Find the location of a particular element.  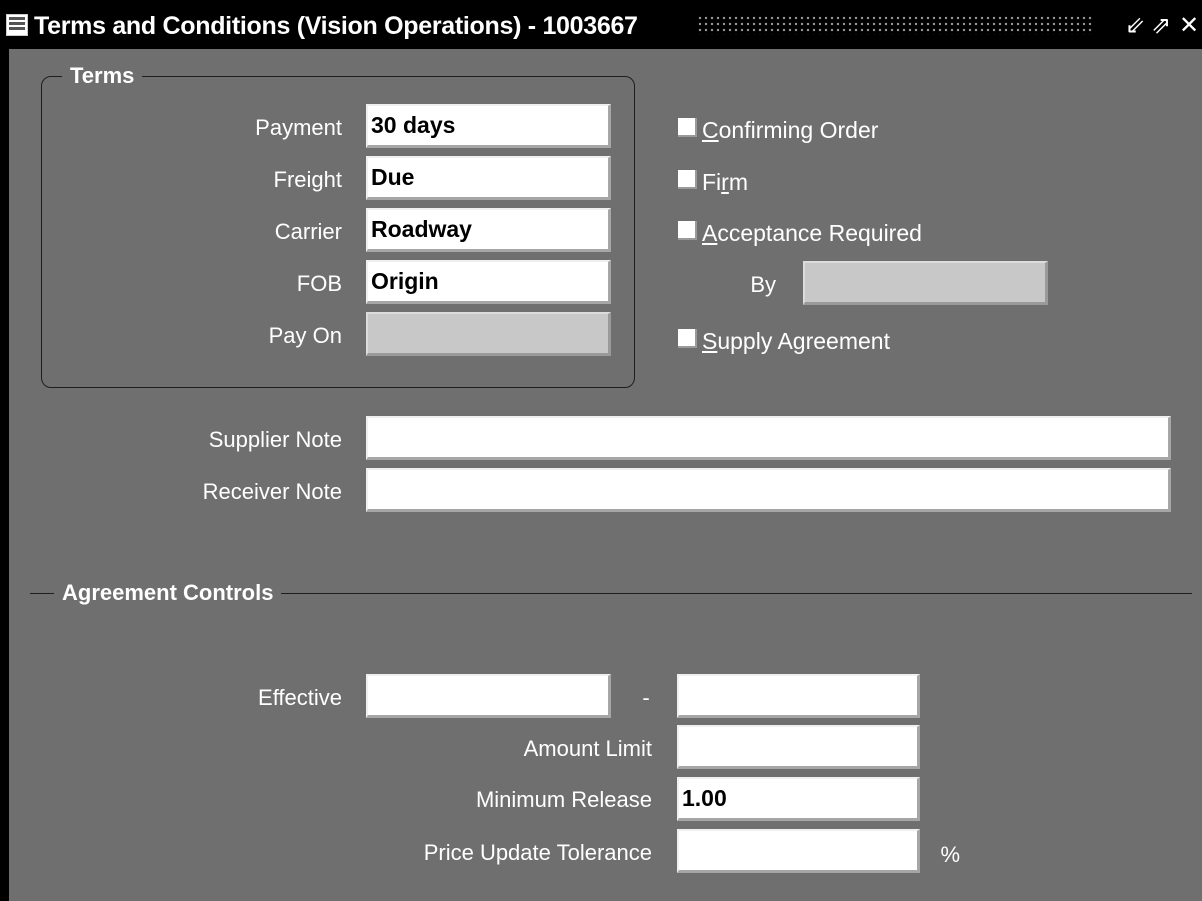

oracle-app-icon is located at coordinates (17, 25).